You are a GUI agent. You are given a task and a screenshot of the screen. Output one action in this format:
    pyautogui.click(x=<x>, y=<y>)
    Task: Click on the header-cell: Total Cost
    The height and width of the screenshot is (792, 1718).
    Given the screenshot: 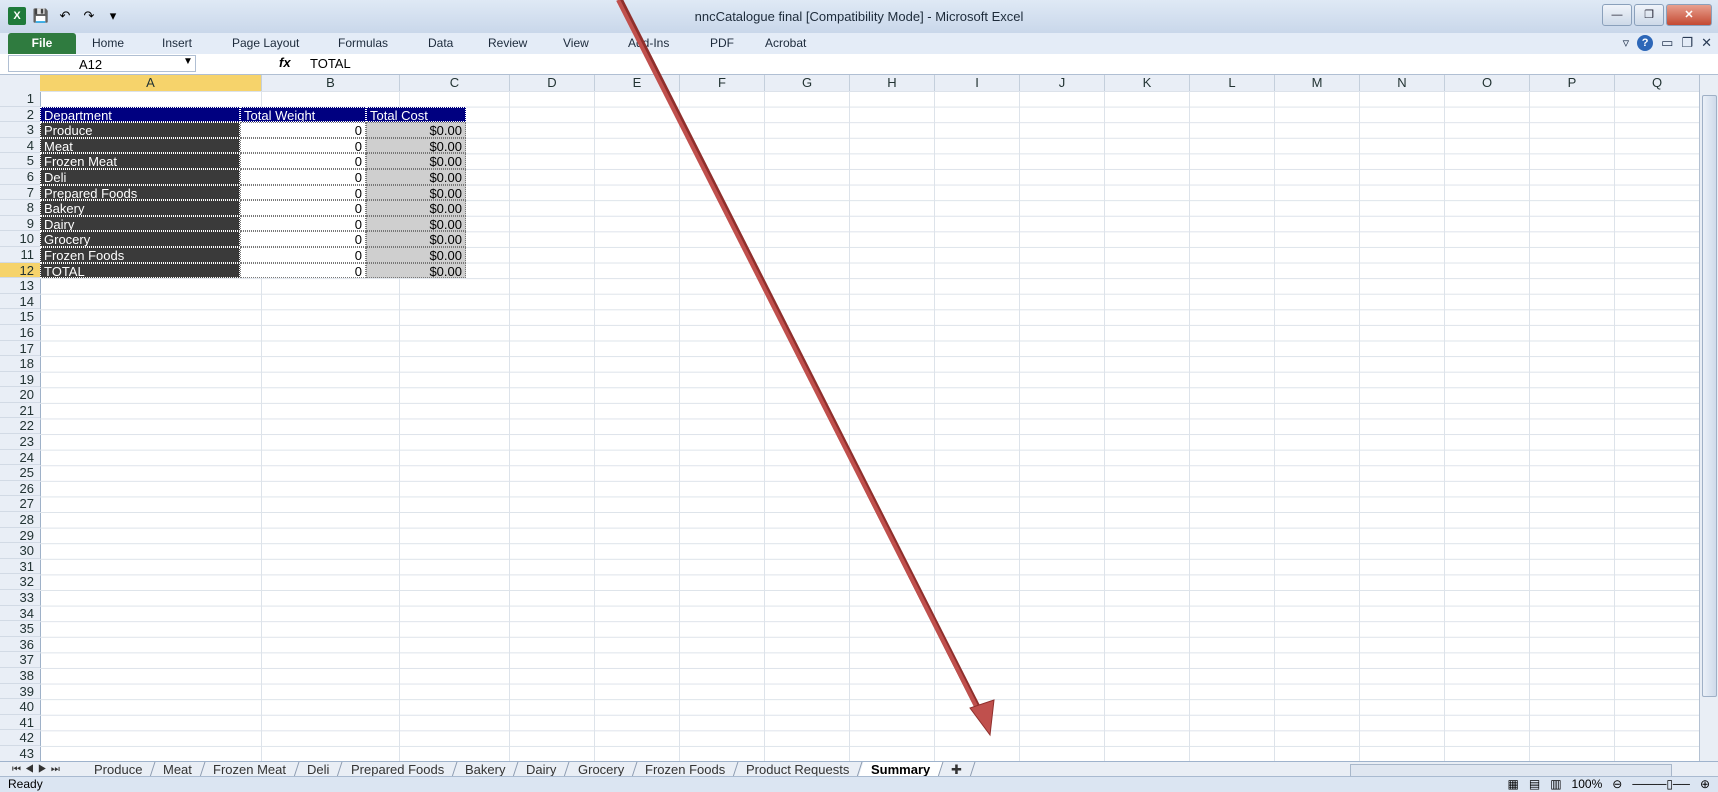 What is the action you would take?
    pyautogui.click(x=416, y=114)
    